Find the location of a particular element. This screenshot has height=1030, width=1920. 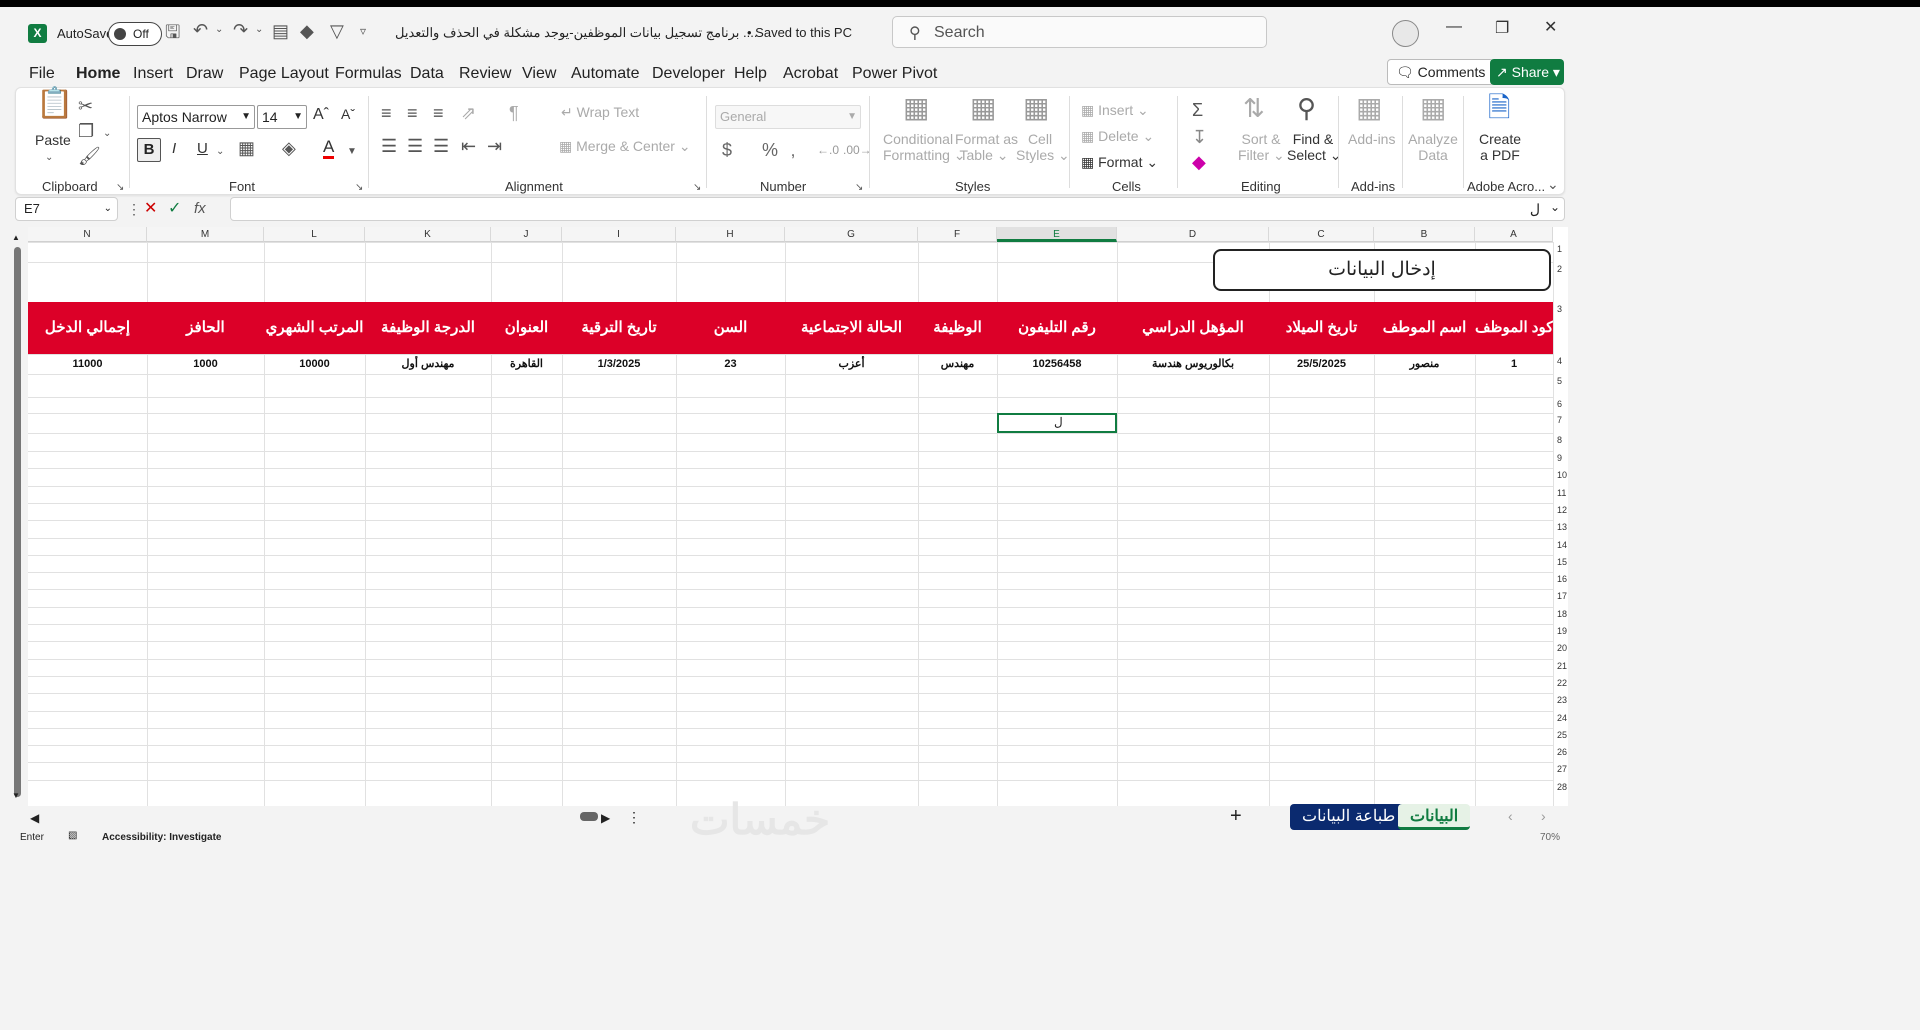

clipboard-launcher-icon: ↘ is located at coordinates (120, 188).